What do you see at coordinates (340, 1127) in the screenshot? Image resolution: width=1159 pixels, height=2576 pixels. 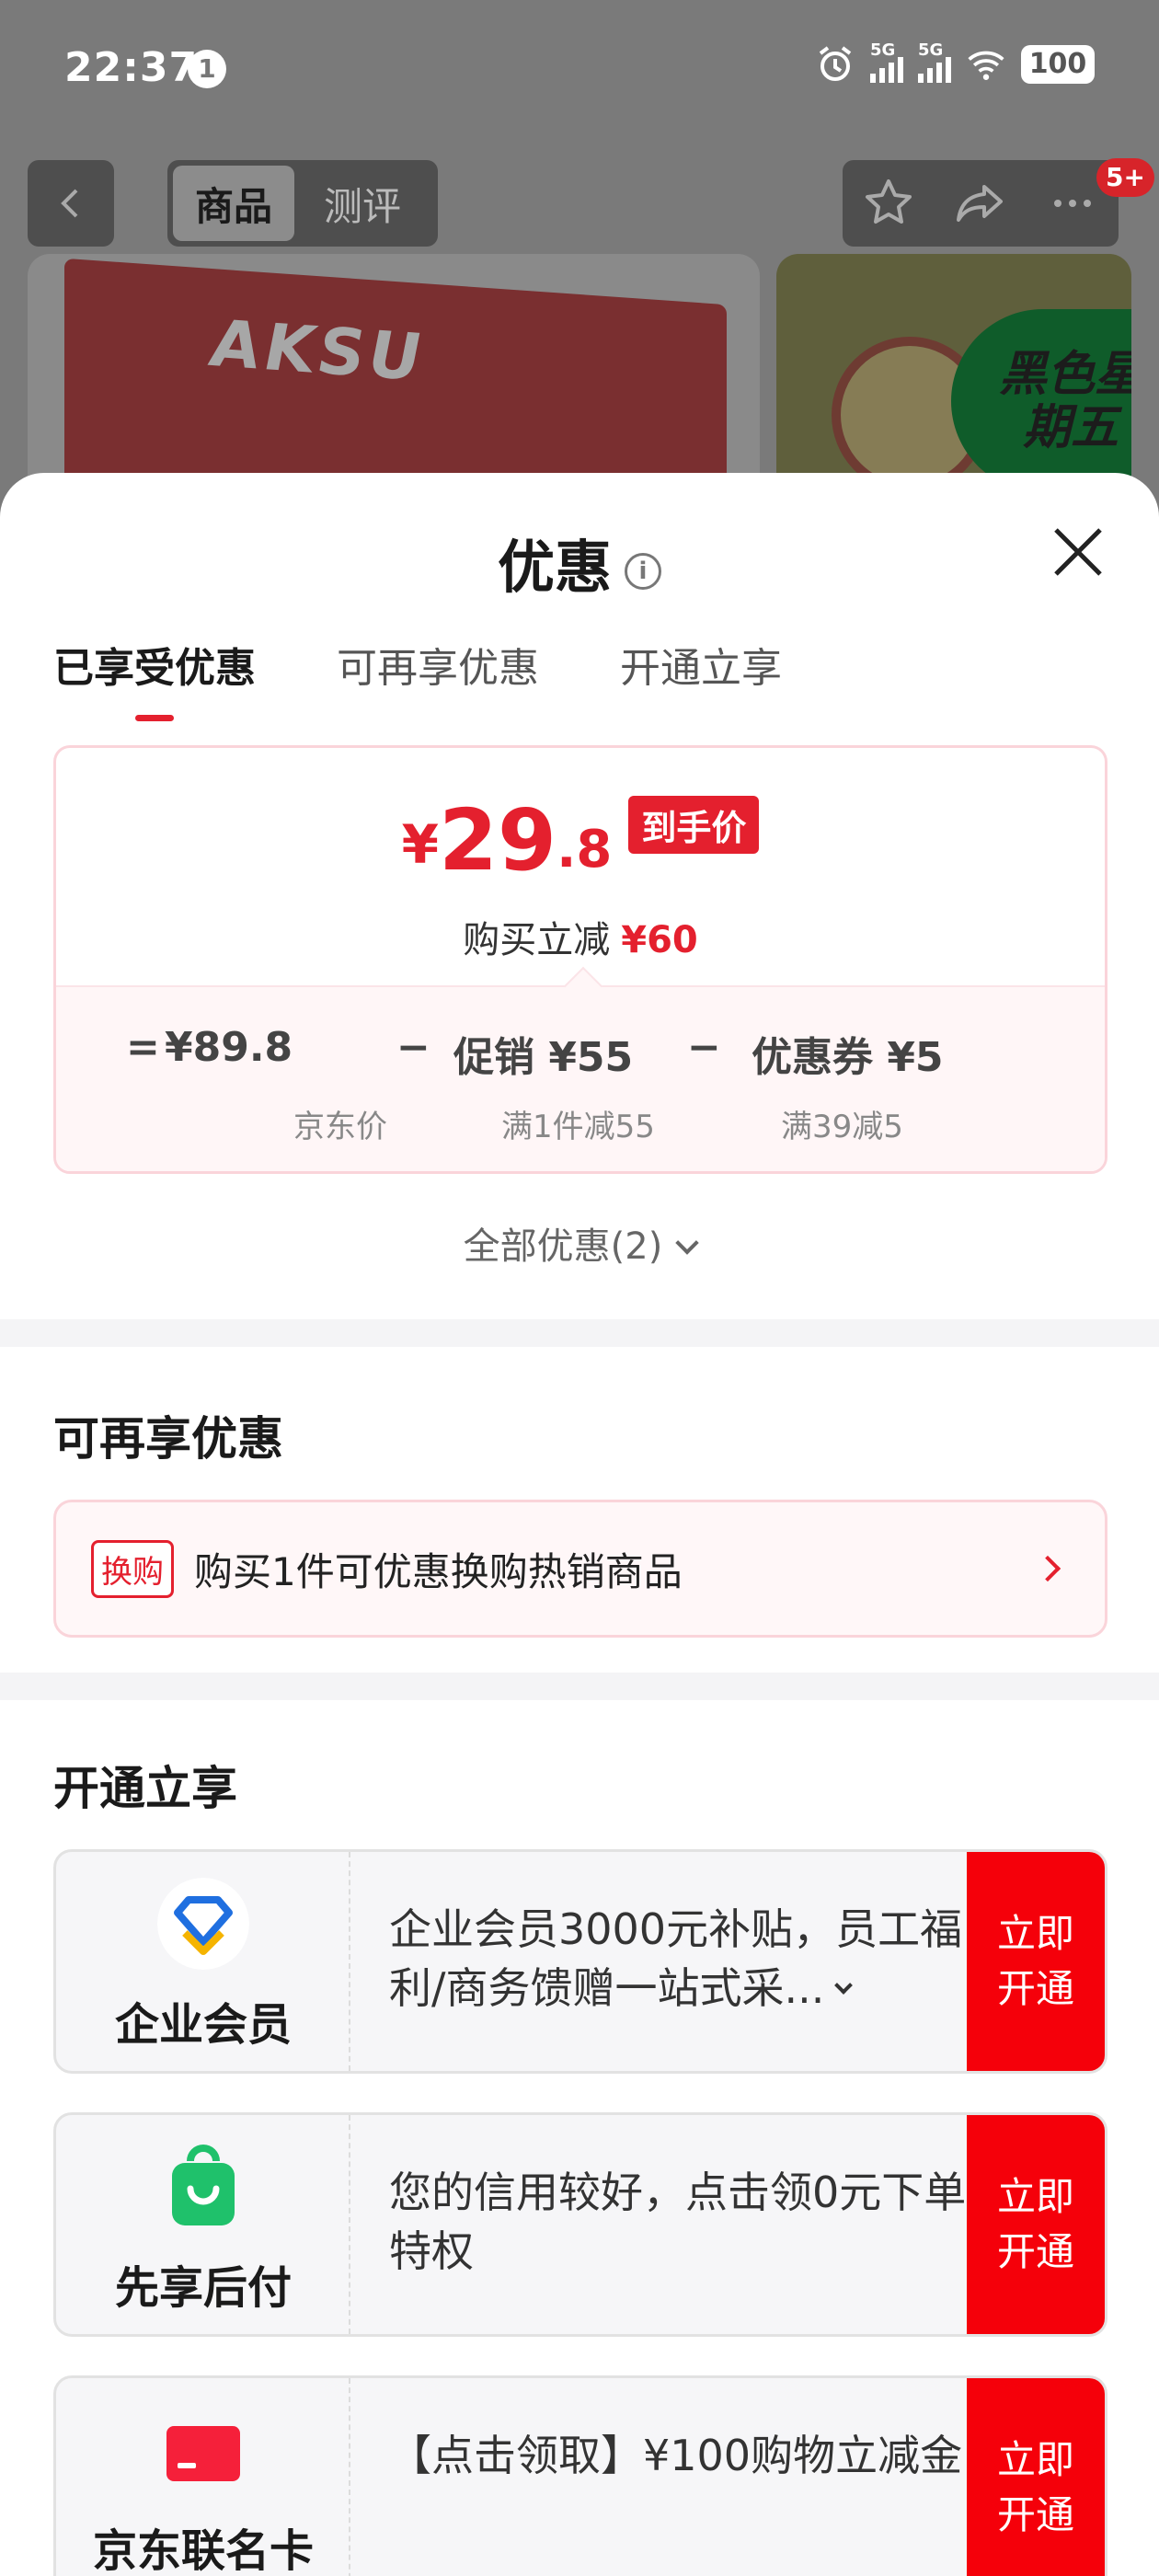 I see `jd-price-label: 京东价` at bounding box center [340, 1127].